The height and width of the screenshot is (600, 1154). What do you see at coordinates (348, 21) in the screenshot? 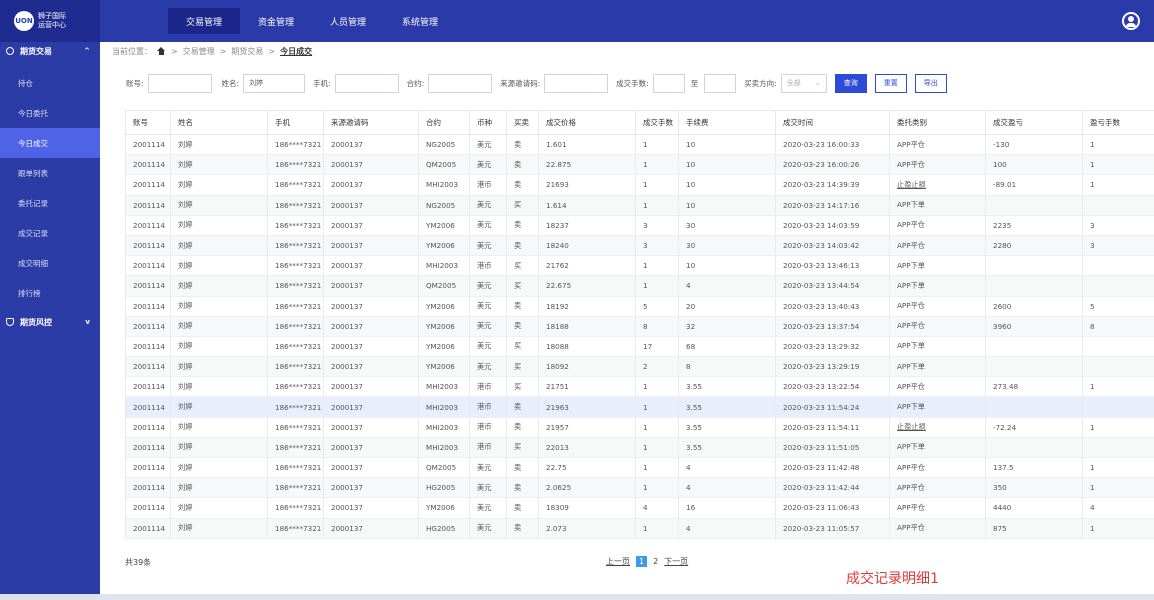
I see `top-nav-staff: 人员管理` at bounding box center [348, 21].